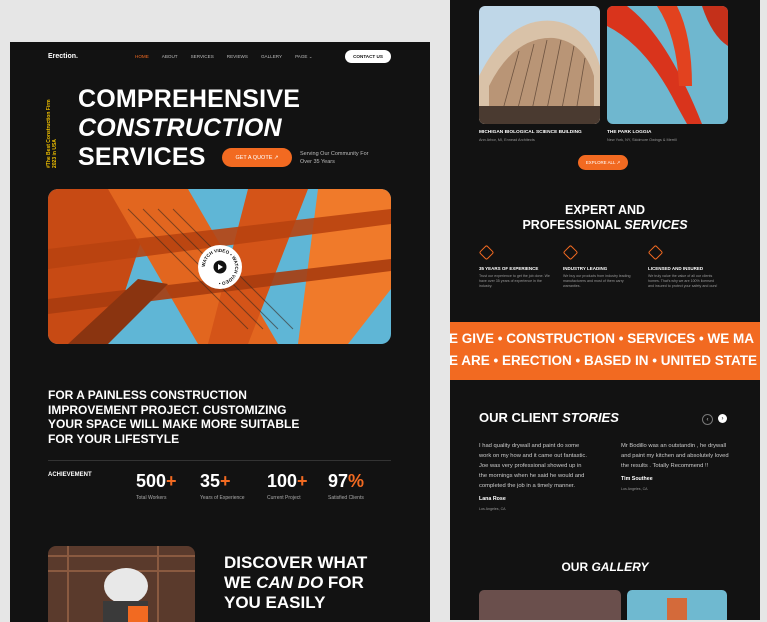 Image resolution: width=767 pixels, height=622 pixels. Describe the element at coordinates (222, 498) in the screenshot. I see `stat-label: Years of Experience` at that location.